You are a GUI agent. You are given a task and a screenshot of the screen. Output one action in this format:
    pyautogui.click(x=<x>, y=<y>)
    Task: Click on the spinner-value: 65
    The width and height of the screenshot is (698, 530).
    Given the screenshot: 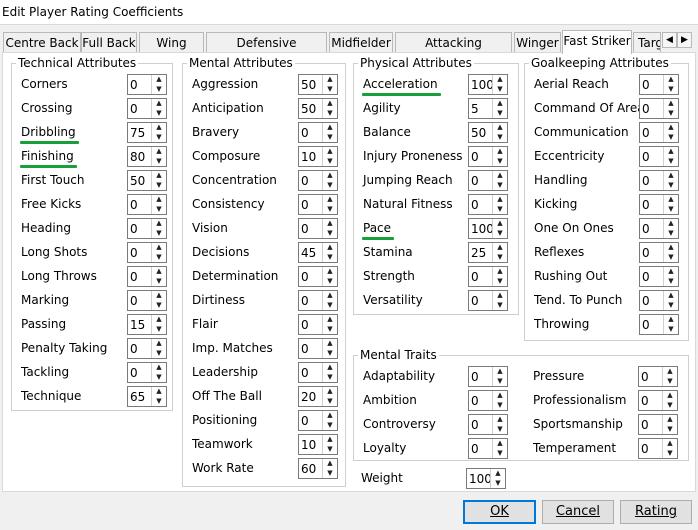 What is the action you would take?
    pyautogui.click(x=137, y=397)
    